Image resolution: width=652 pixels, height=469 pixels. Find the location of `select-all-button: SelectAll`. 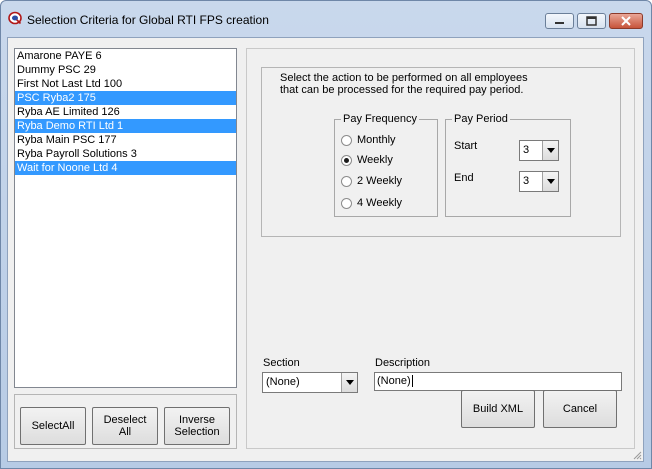

select-all-button: SelectAll is located at coordinates (53, 426).